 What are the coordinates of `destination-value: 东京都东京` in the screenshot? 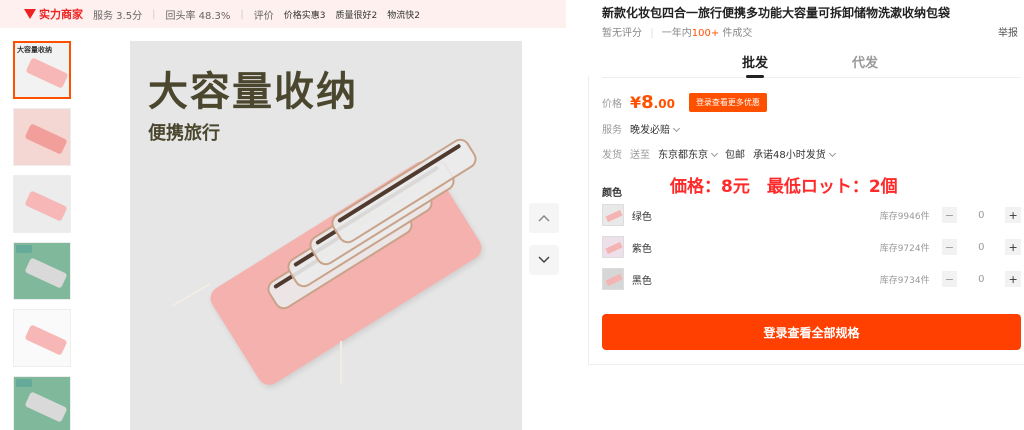 It's located at (683, 155).